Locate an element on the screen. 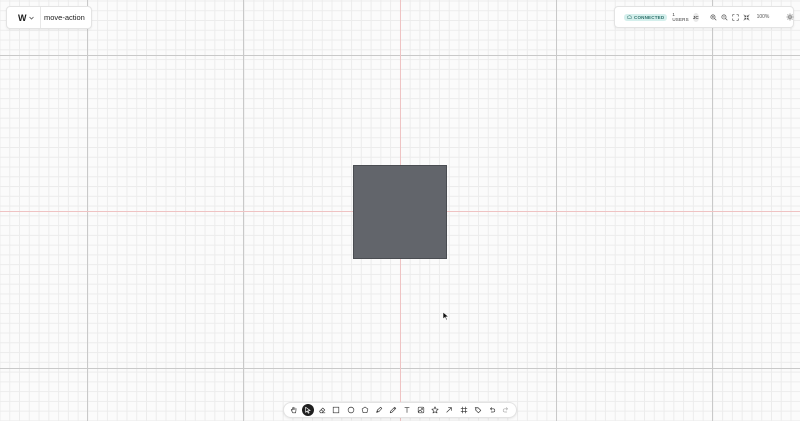  cursor-icon is located at coordinates (308, 410).